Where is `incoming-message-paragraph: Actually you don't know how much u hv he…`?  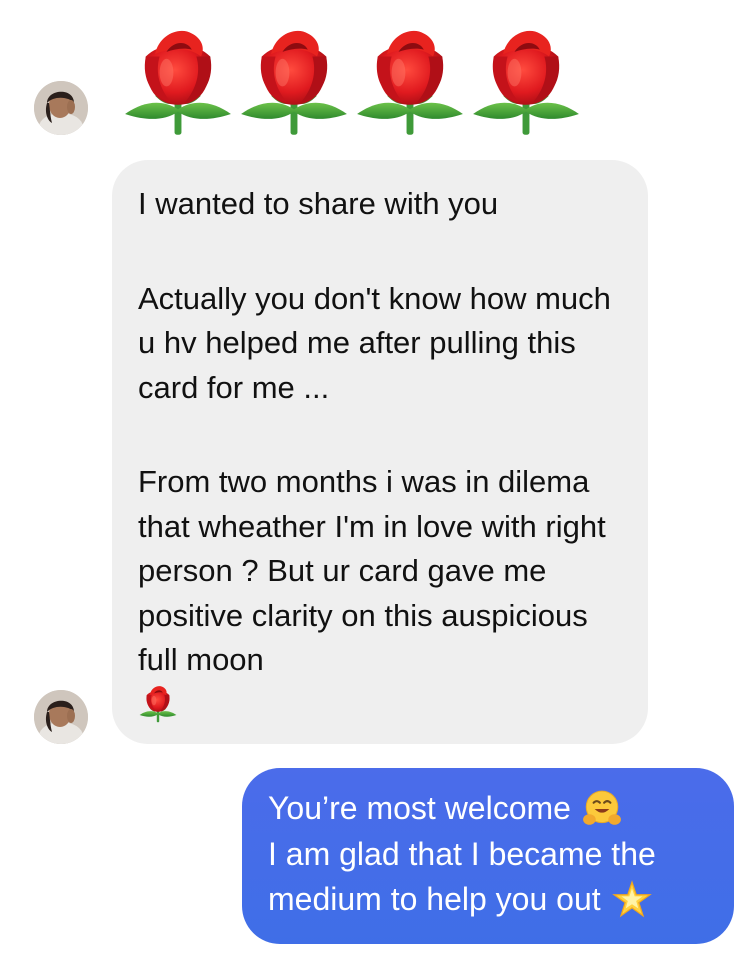 incoming-message-paragraph: Actually you don't know how much u hv he… is located at coordinates (379, 342).